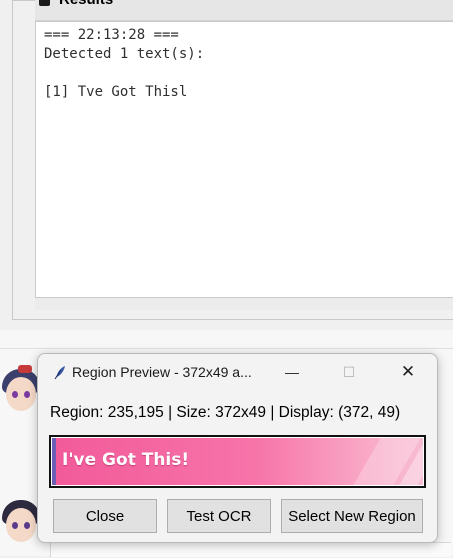 The width and height of the screenshot is (453, 558). What do you see at coordinates (349, 372) in the screenshot?
I see `maximize-button: ☐` at bounding box center [349, 372].